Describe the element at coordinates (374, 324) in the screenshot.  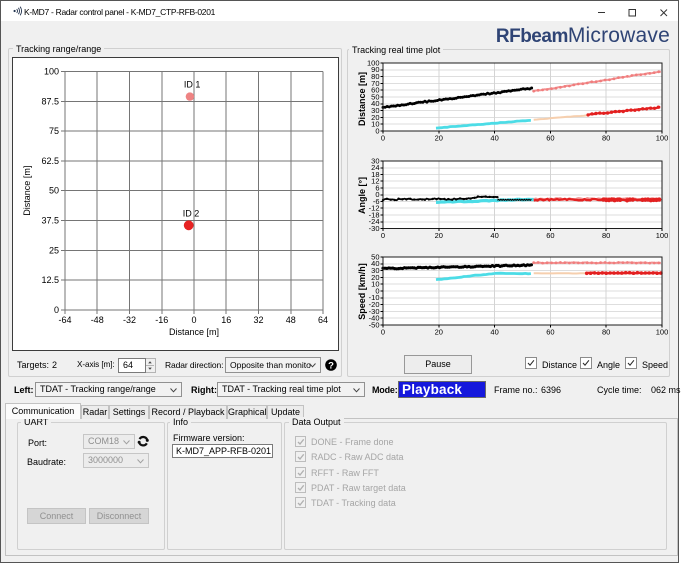
I see `svg-text: -50` at that location.